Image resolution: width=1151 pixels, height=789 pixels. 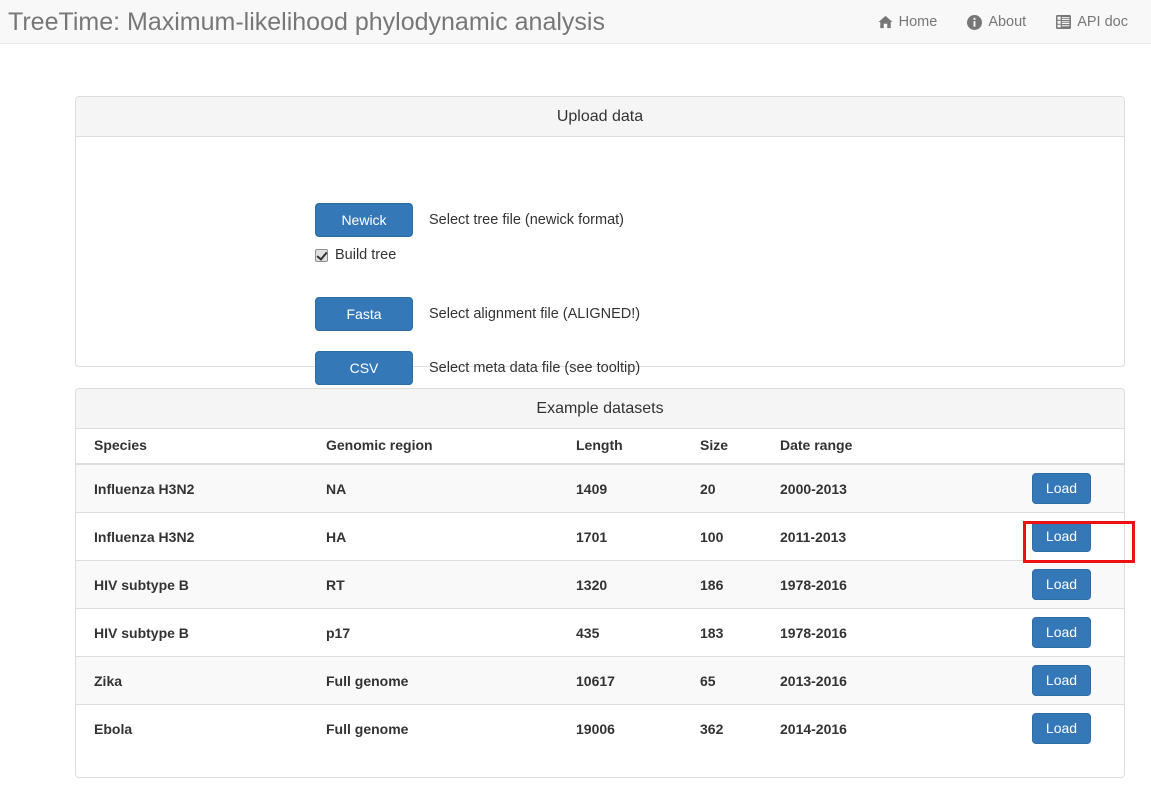 What do you see at coordinates (859, 728) in the screenshot?
I see `cell-date-range: 2014-2016` at bounding box center [859, 728].